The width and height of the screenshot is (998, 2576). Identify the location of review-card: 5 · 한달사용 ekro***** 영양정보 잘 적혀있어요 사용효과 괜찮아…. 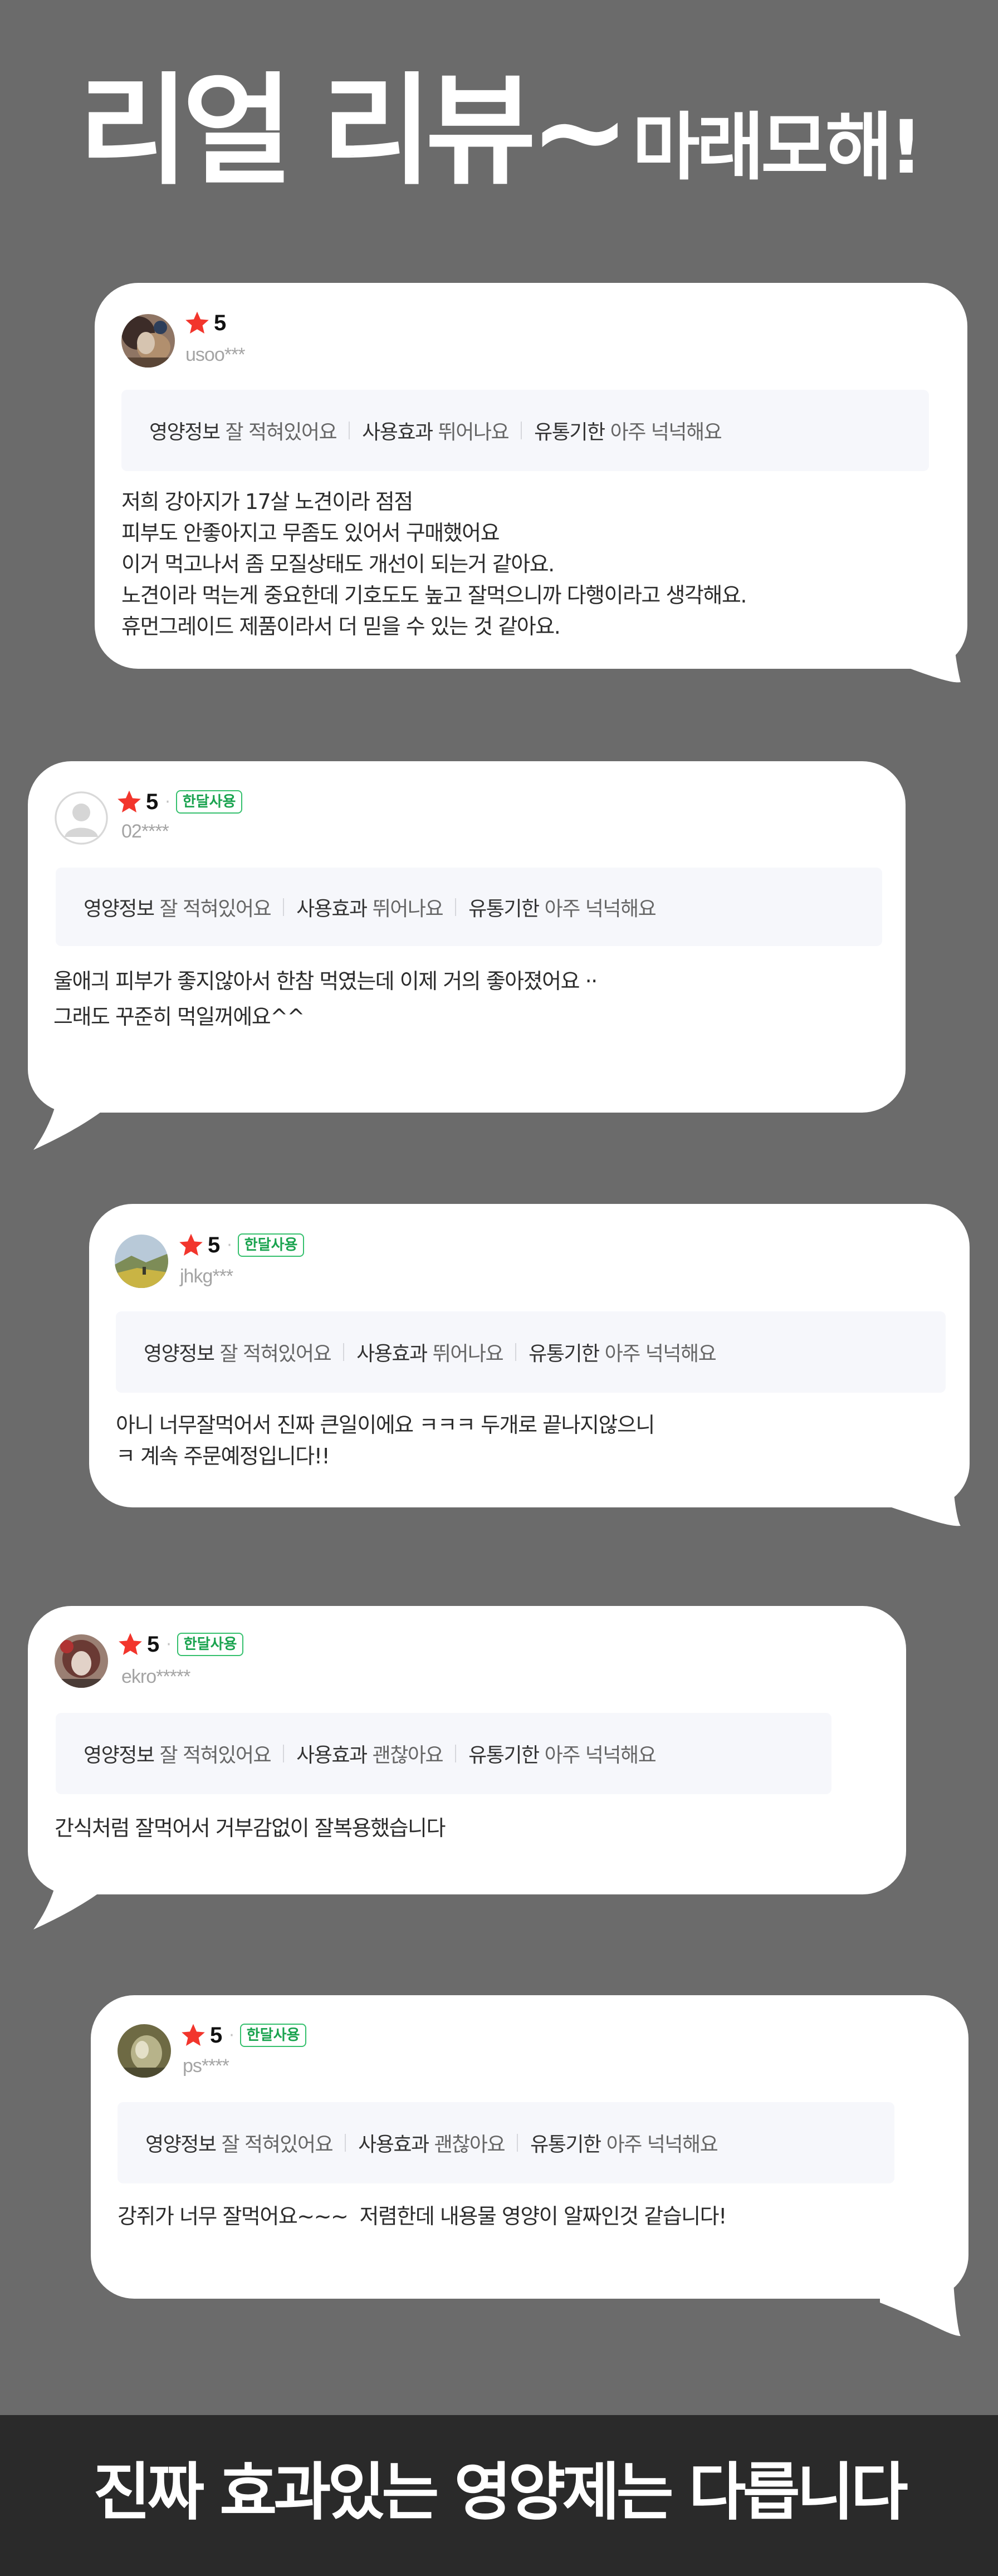
(467, 1750).